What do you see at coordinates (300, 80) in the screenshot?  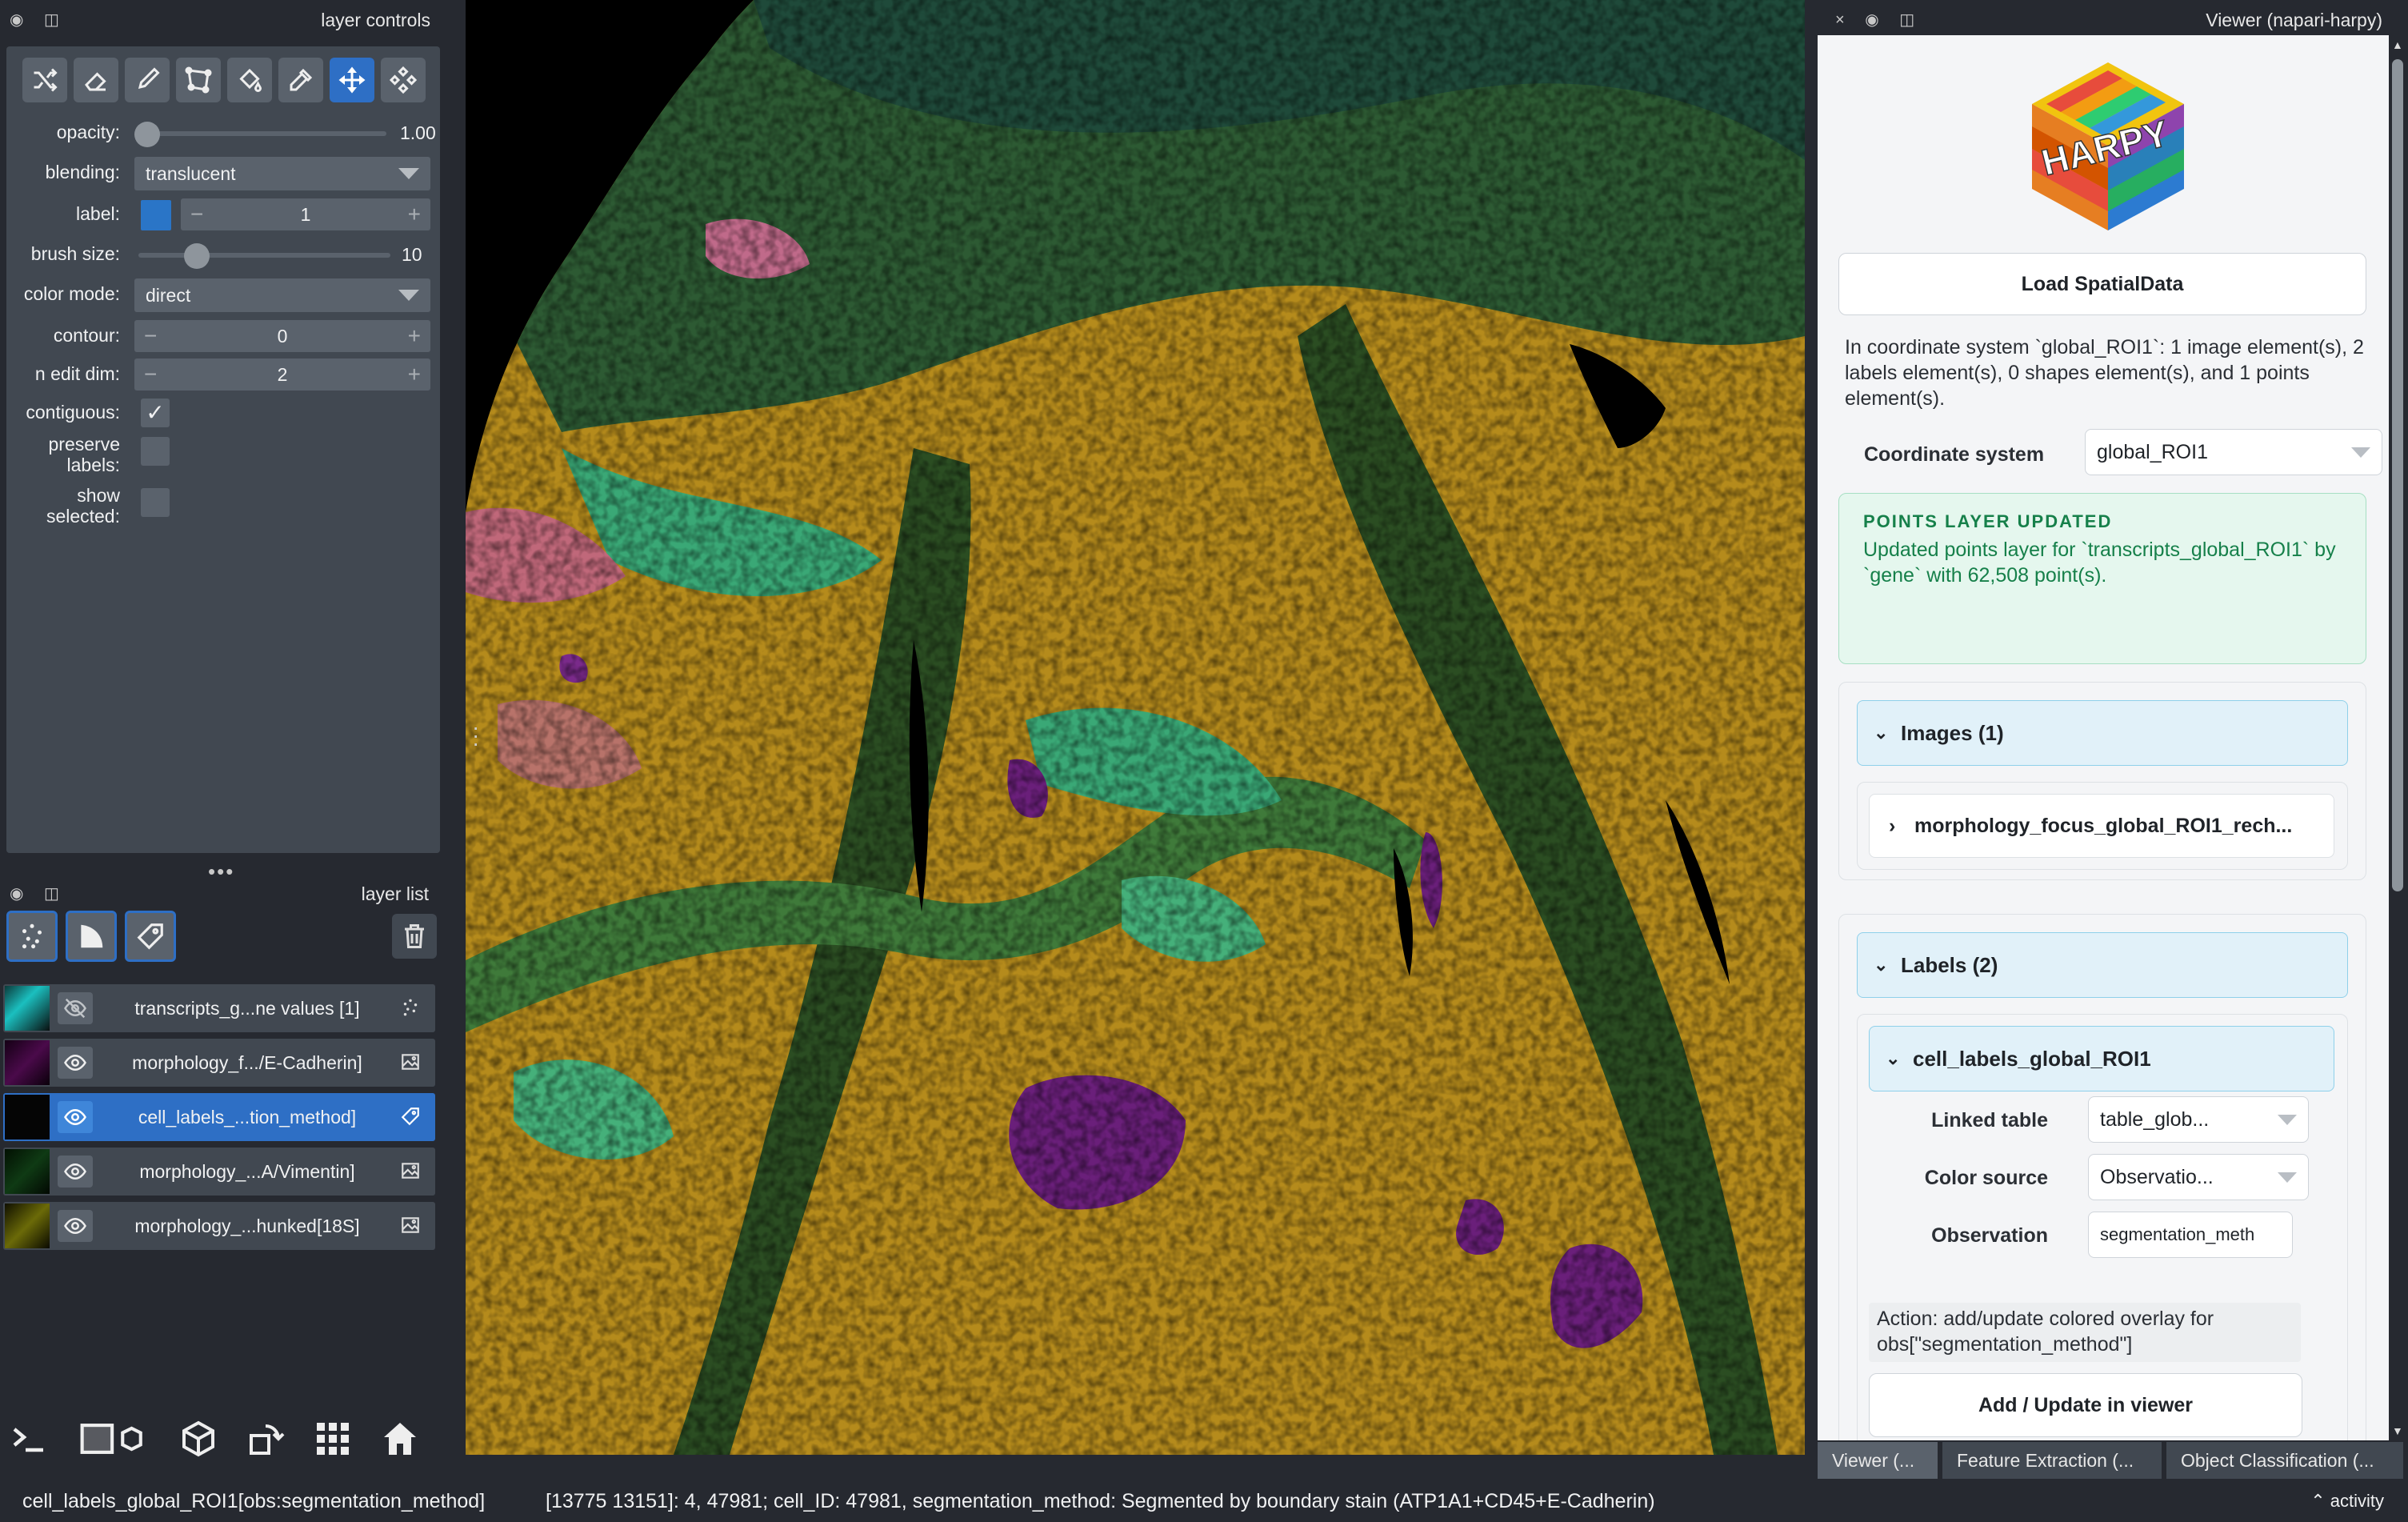 I see `picker-button` at bounding box center [300, 80].